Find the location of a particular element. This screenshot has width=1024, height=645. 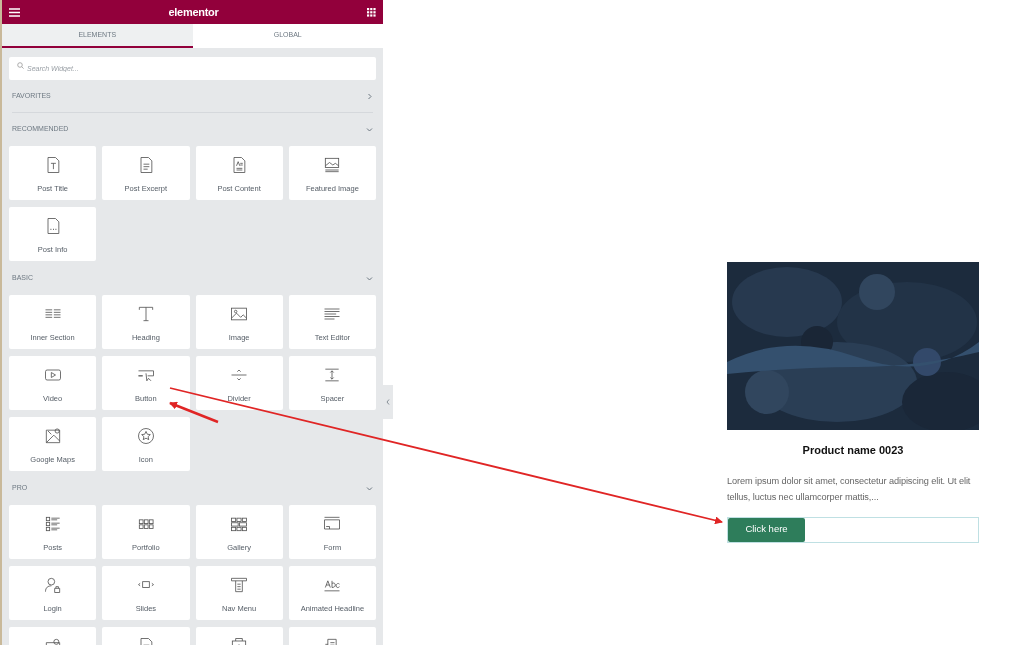

collapse-handle is located at coordinates (388, 402).